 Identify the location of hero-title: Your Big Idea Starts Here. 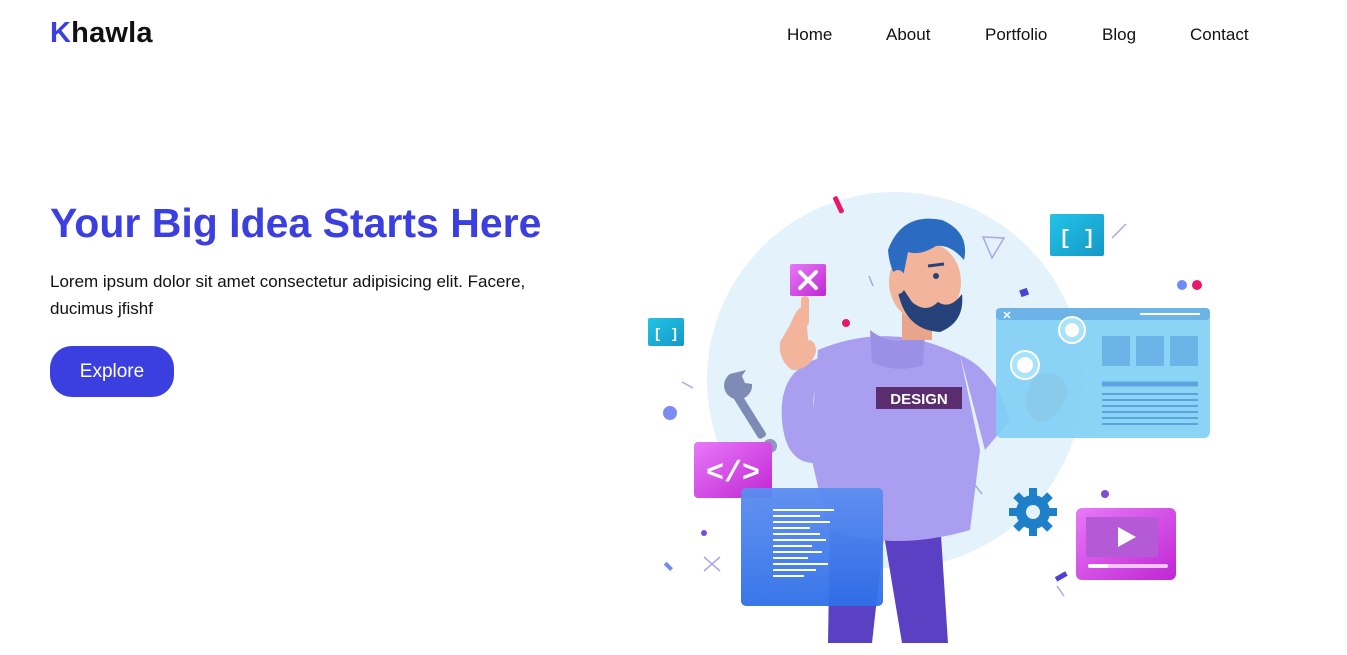
(296, 223).